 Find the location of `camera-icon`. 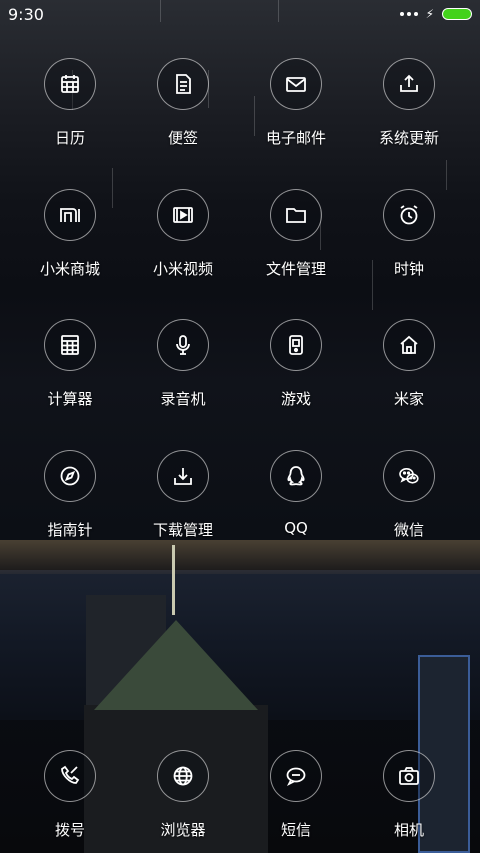

camera-icon is located at coordinates (409, 776).